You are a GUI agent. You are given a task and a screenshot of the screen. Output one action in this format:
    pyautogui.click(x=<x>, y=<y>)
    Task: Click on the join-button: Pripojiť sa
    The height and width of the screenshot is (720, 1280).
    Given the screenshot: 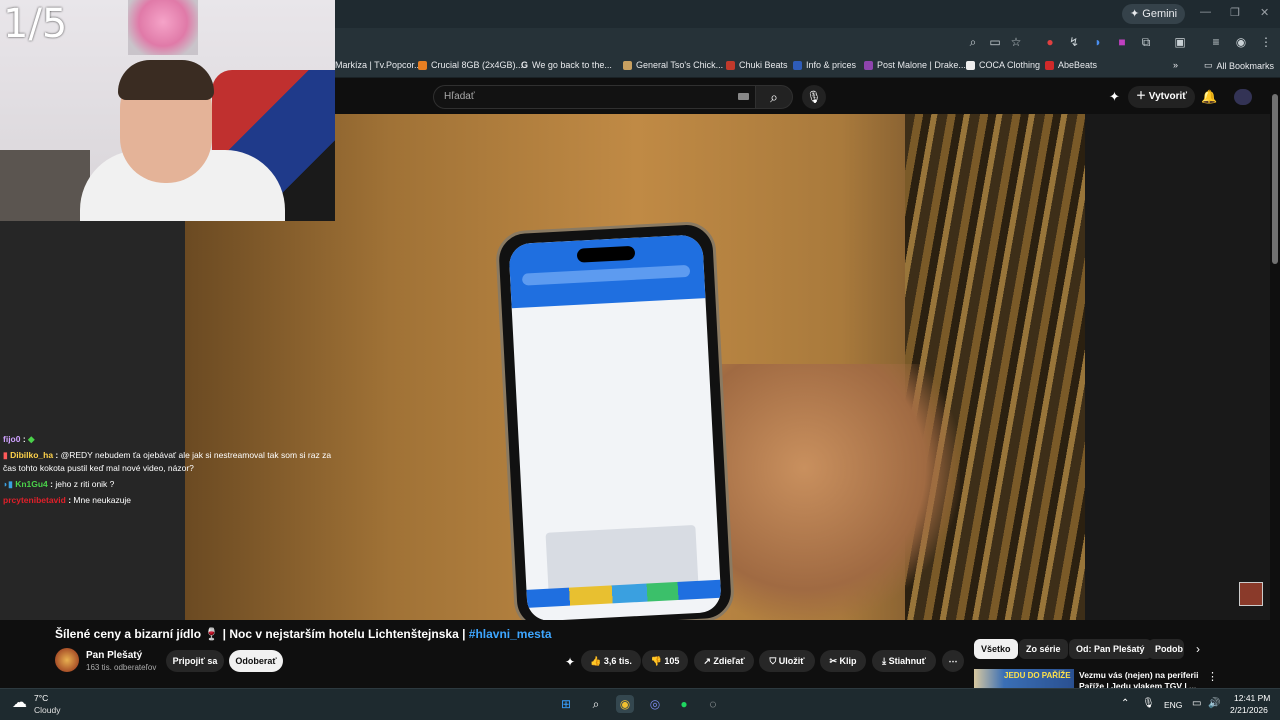 What is the action you would take?
    pyautogui.click(x=195, y=661)
    